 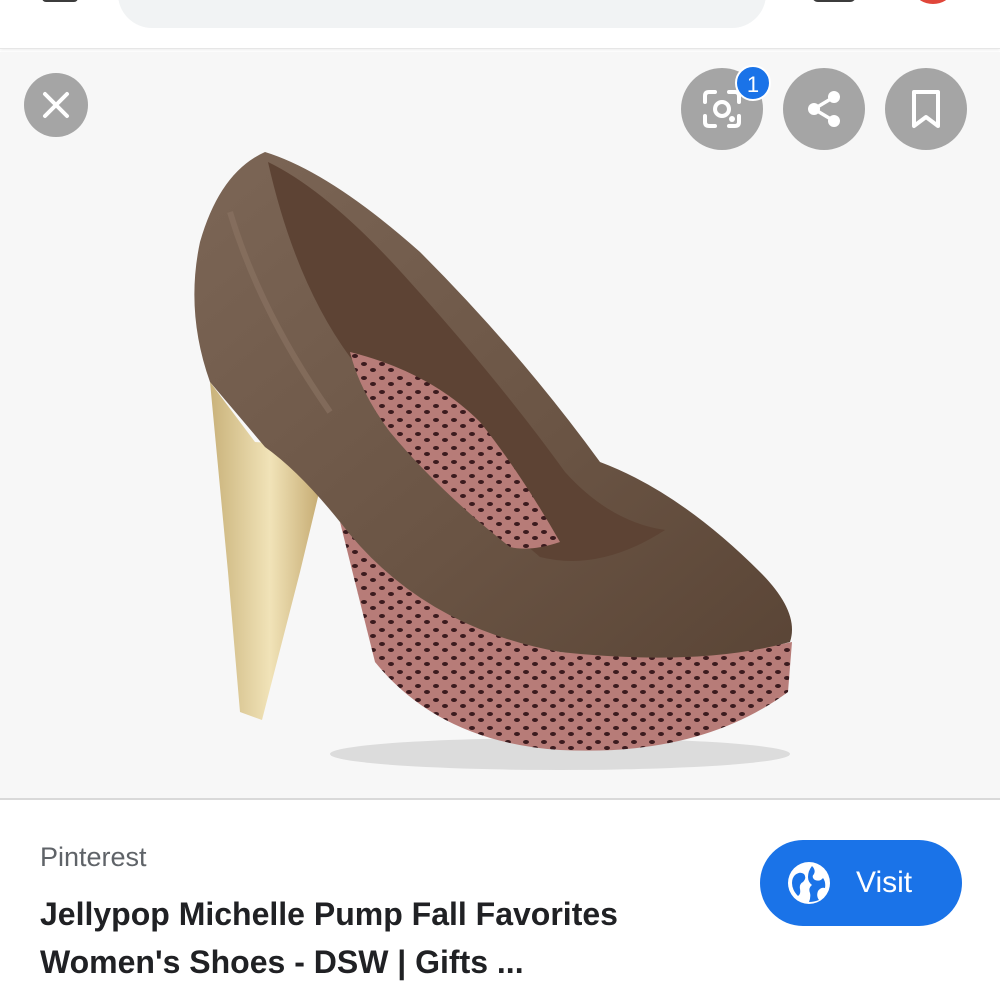 I want to click on bookmark-icon, so click(x=926, y=109).